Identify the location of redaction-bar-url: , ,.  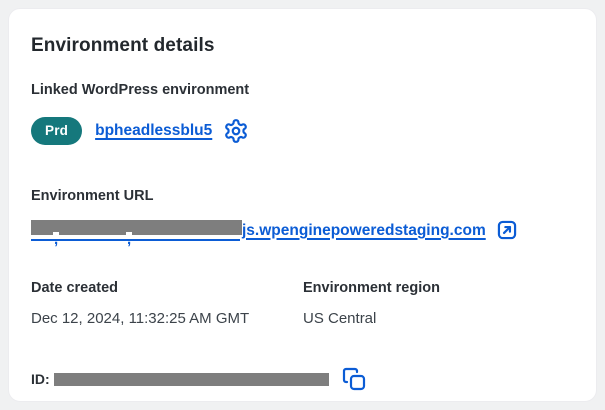
(136, 233).